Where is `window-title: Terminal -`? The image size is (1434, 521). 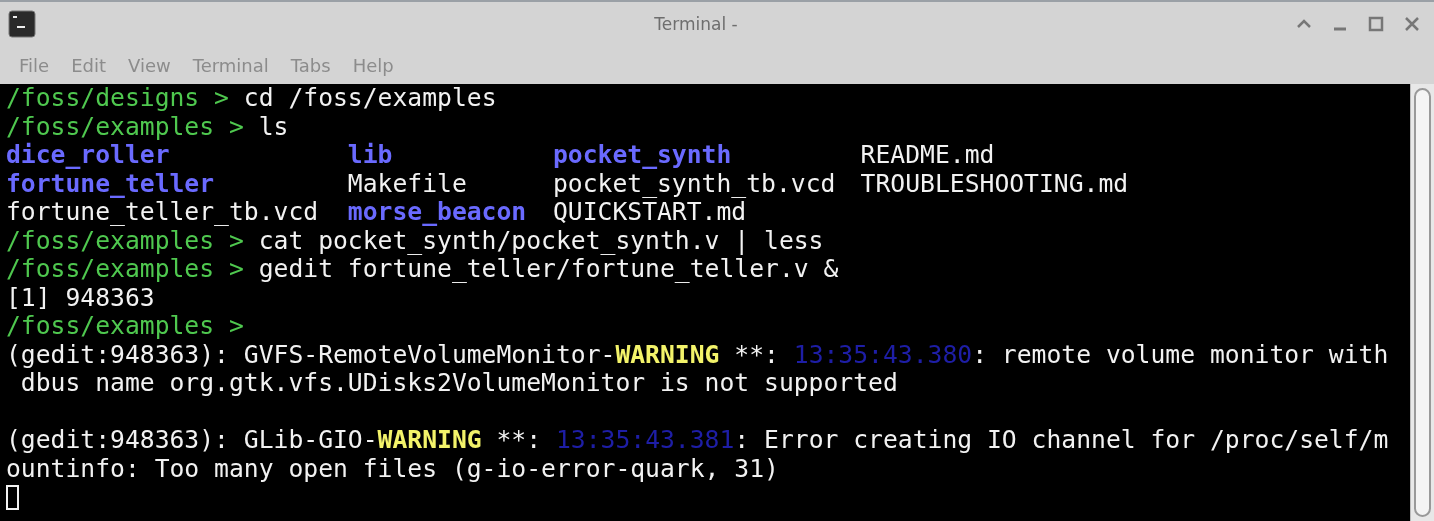
window-title: Terminal - is located at coordinates (696, 24).